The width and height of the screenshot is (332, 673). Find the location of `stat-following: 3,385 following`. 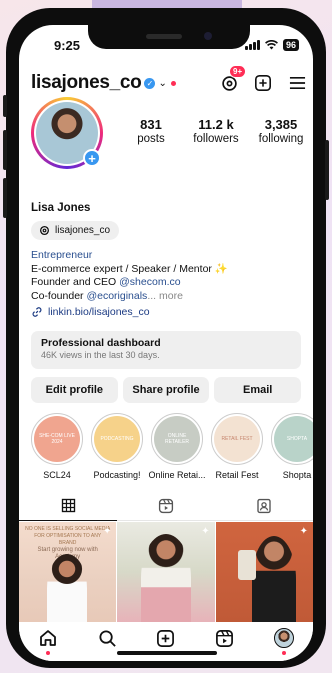

stat-following: 3,385 following is located at coordinates (281, 131).